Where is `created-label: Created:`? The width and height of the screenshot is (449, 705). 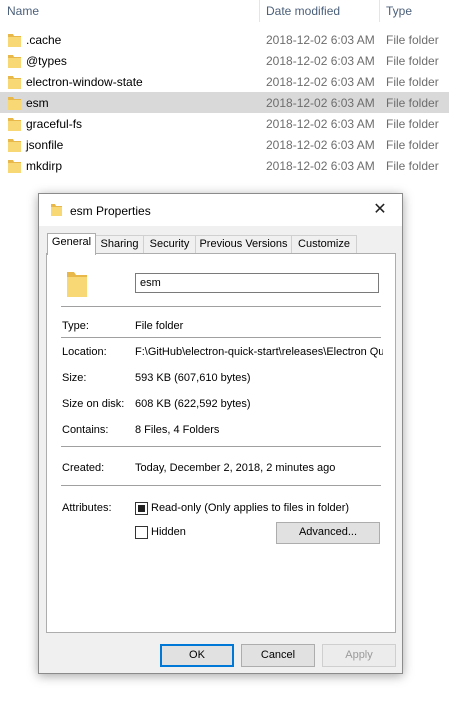 created-label: Created: is located at coordinates (83, 468).